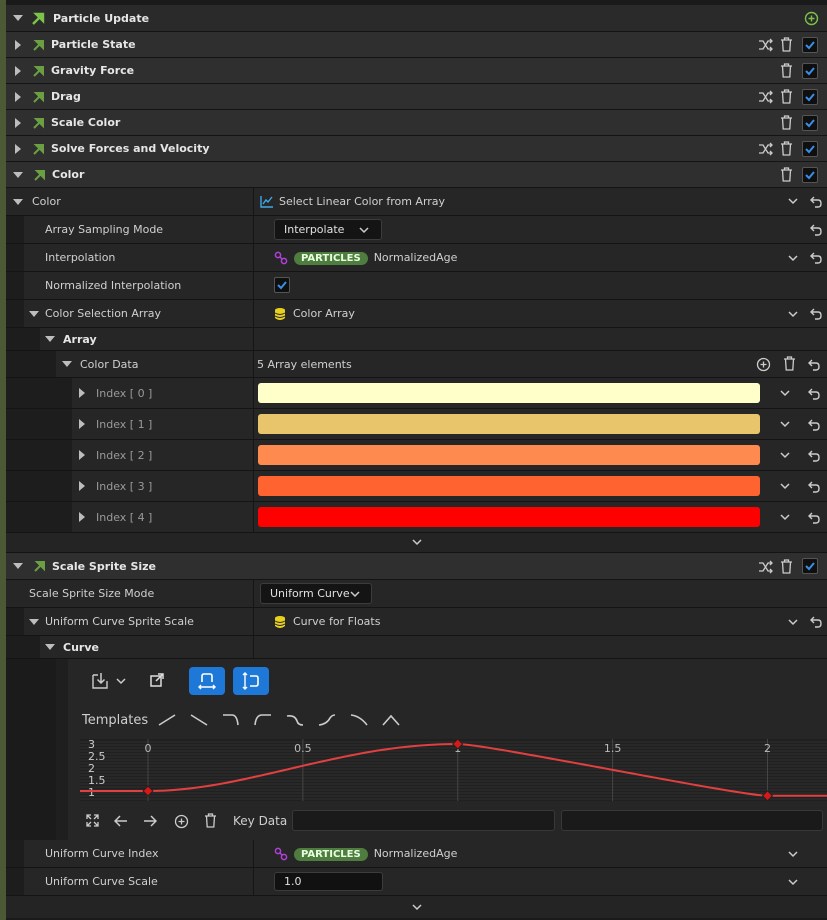 The image size is (827, 920). Describe the element at coordinates (359, 720) in the screenshot. I see `template-ease-down-icon` at that location.